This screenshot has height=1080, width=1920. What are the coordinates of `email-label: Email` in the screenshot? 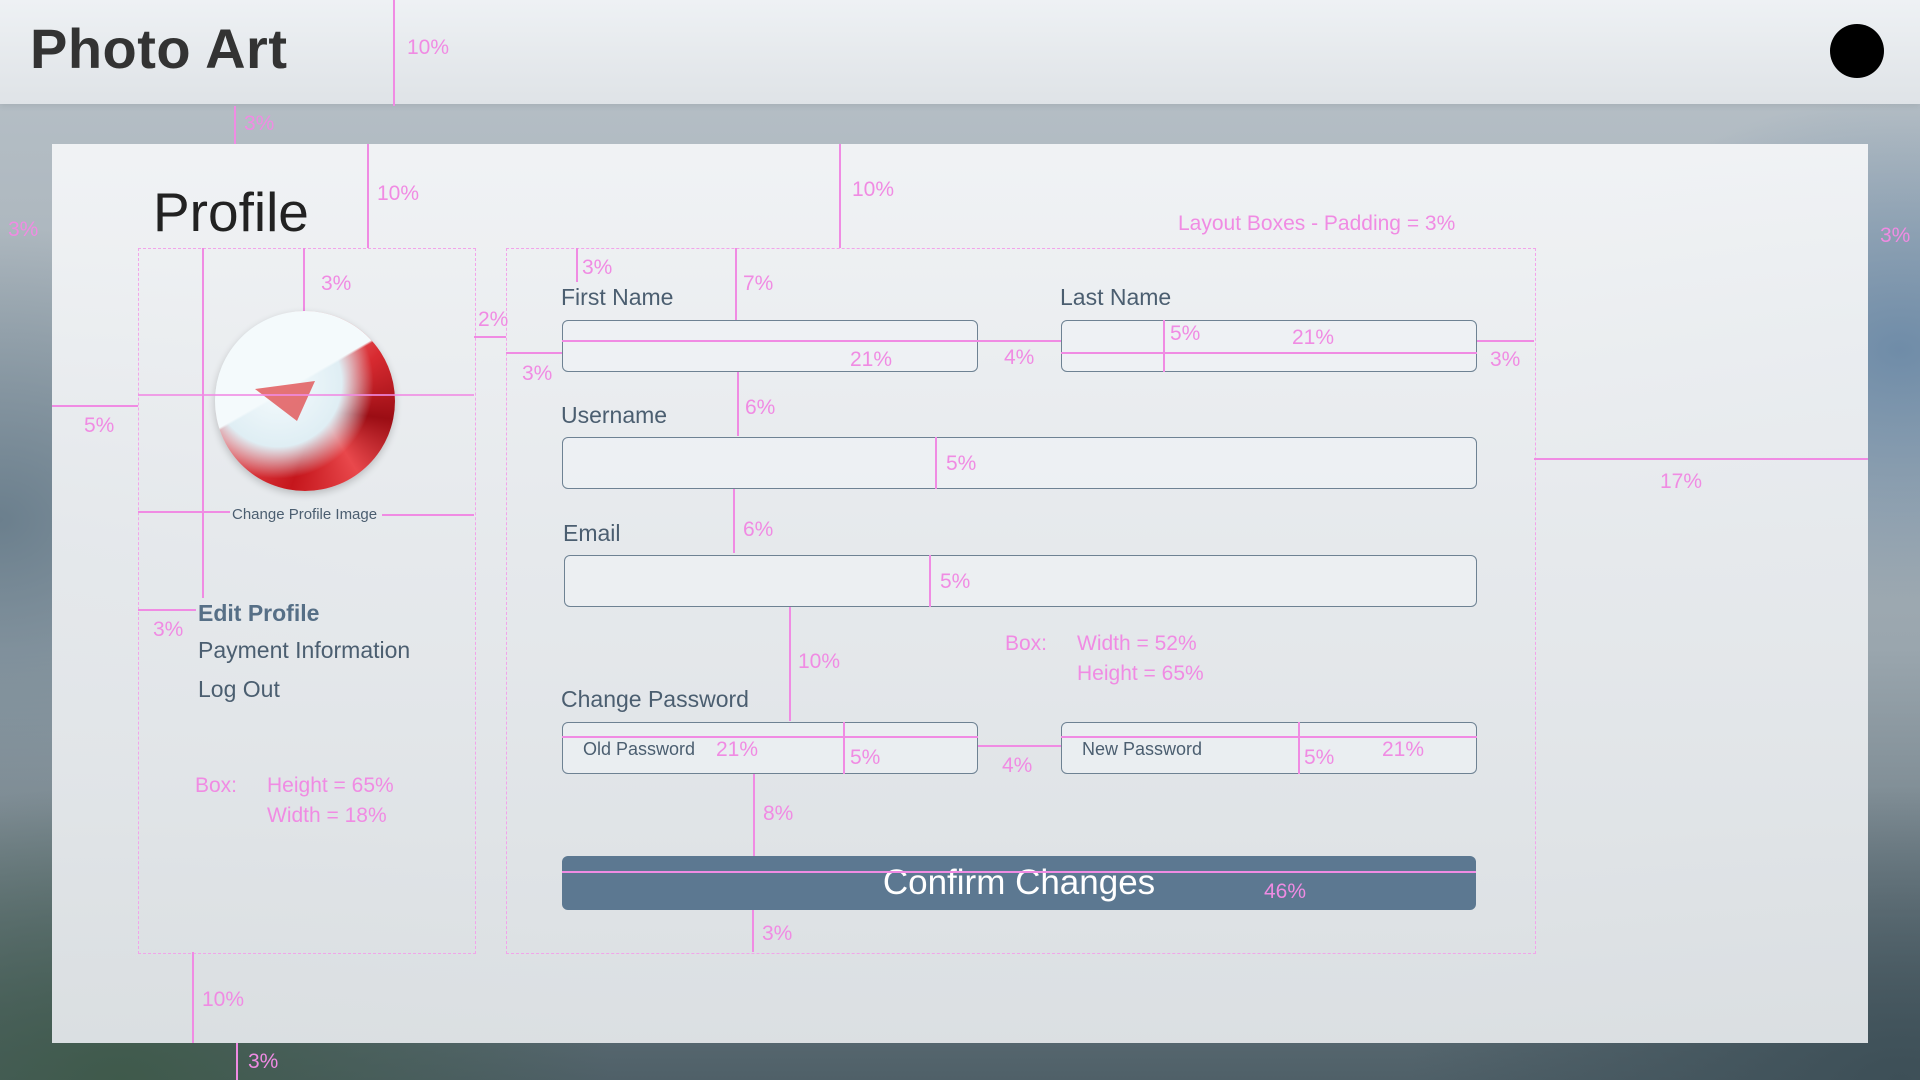 It's located at (592, 533).